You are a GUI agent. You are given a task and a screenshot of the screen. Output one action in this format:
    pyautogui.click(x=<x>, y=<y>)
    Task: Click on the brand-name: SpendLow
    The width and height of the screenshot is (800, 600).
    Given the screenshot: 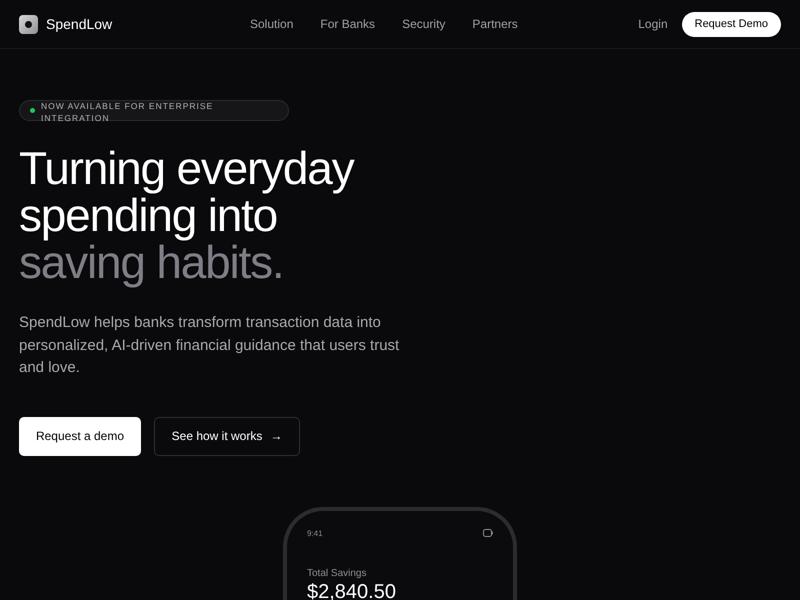 What is the action you would take?
    pyautogui.click(x=79, y=24)
    